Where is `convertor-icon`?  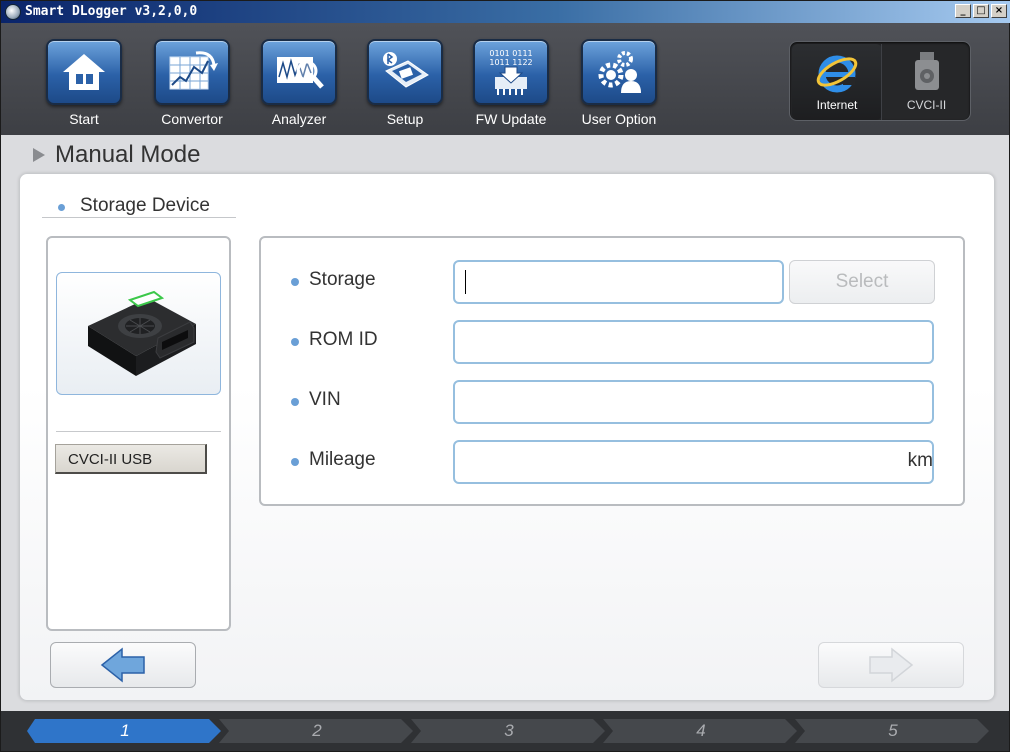 convertor-icon is located at coordinates (193, 70).